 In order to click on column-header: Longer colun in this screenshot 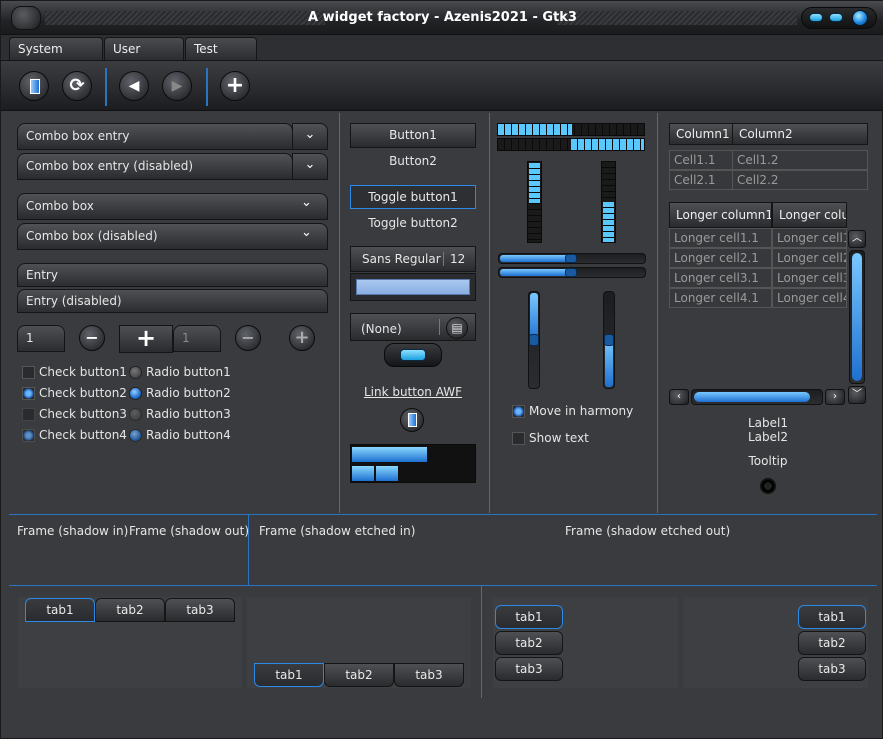, I will do `click(809, 215)`.